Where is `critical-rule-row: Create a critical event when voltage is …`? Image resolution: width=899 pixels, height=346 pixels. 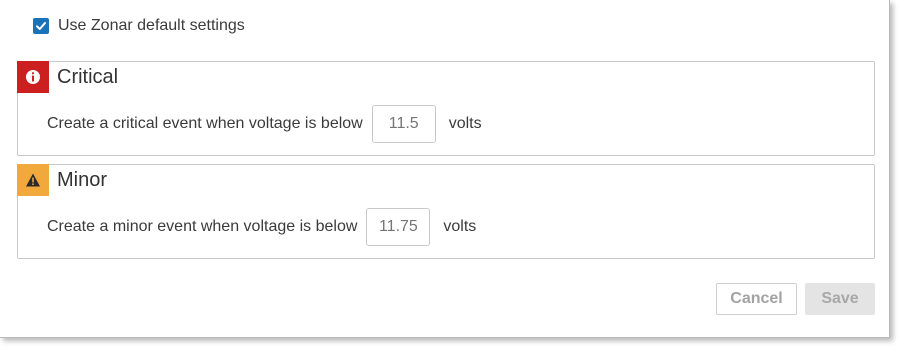
critical-rule-row: Create a critical event when voltage is … is located at coordinates (264, 124).